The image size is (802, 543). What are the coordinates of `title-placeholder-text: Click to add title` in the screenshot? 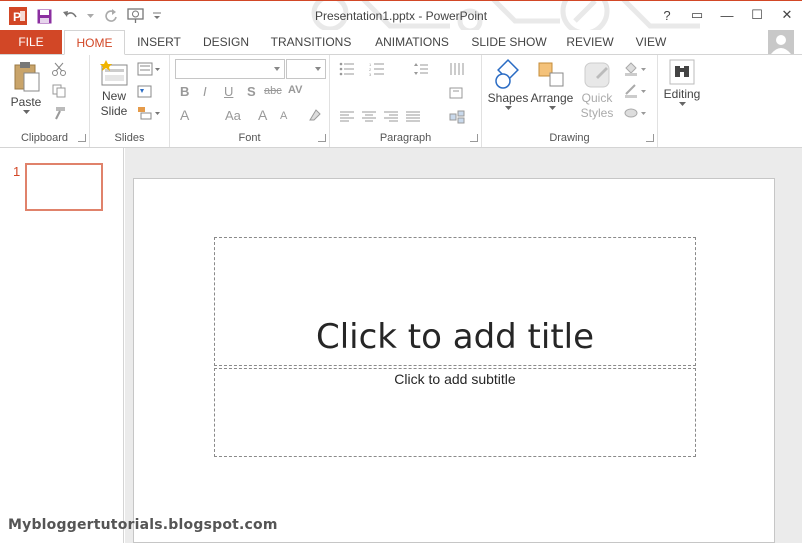 It's located at (455, 337).